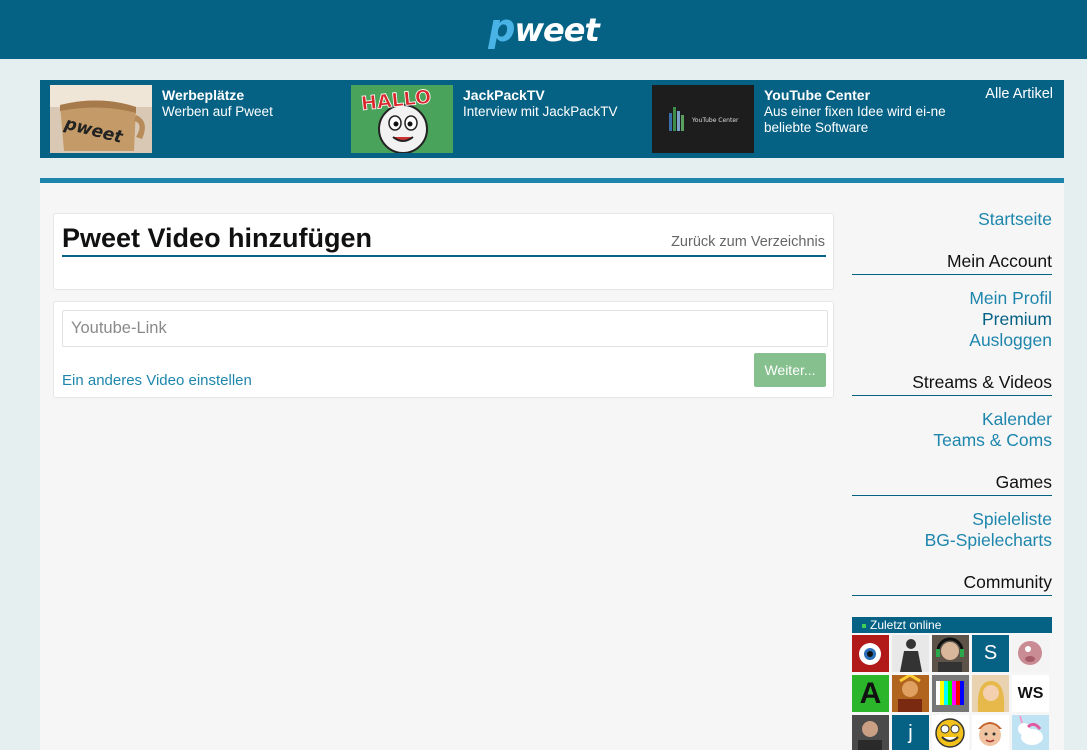  What do you see at coordinates (990, 732) in the screenshot?
I see `cartoon-boy-avatar` at bounding box center [990, 732].